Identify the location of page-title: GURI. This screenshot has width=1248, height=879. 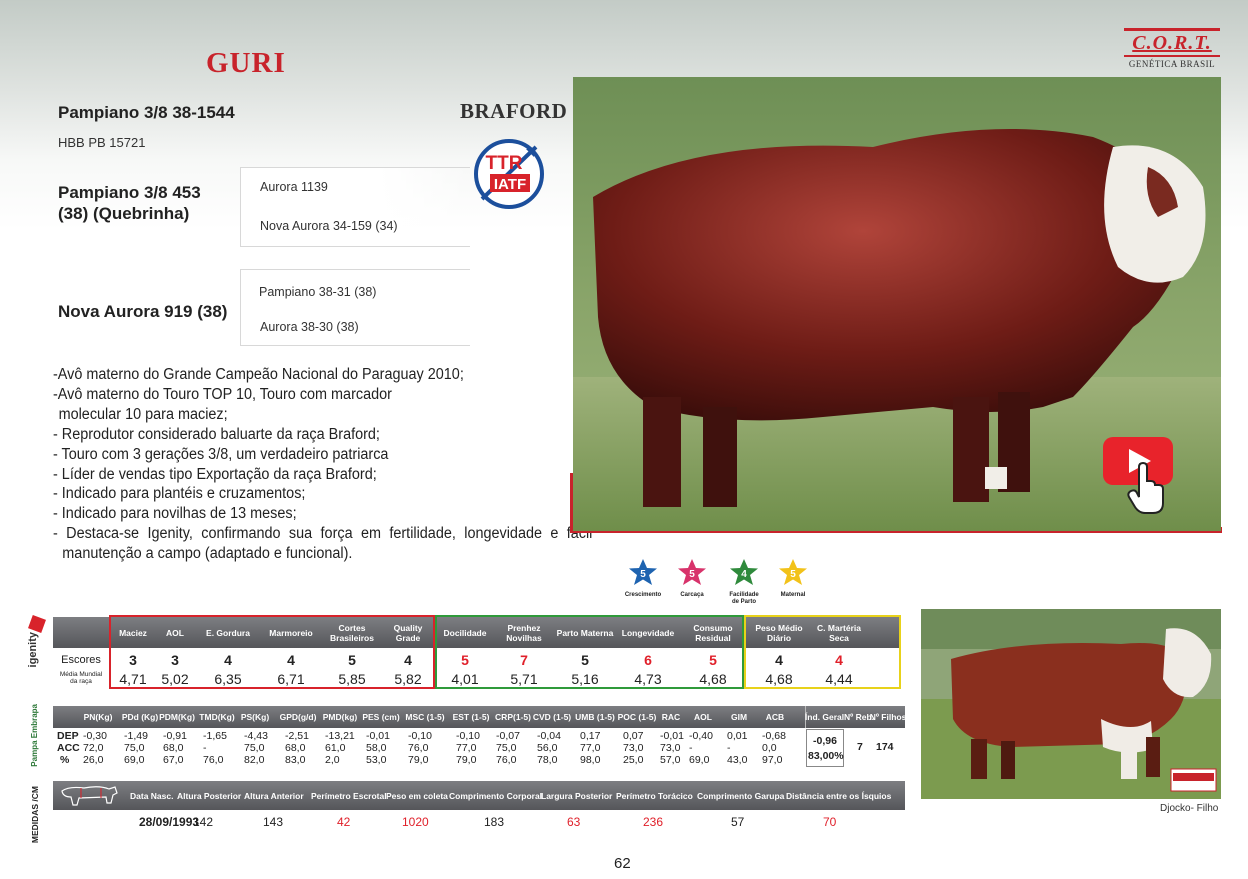
(246, 63).